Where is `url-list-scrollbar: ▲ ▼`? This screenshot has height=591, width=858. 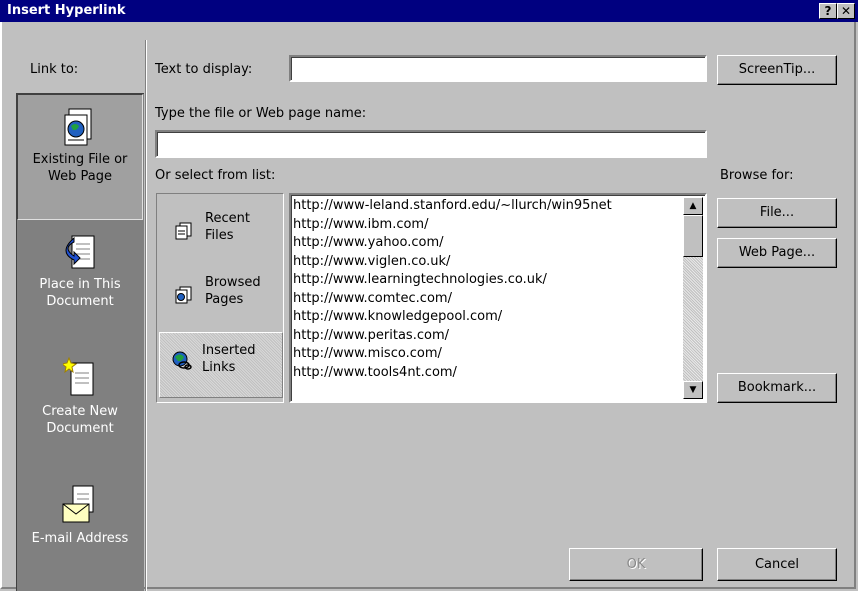 url-list-scrollbar: ▲ ▼ is located at coordinates (693, 298).